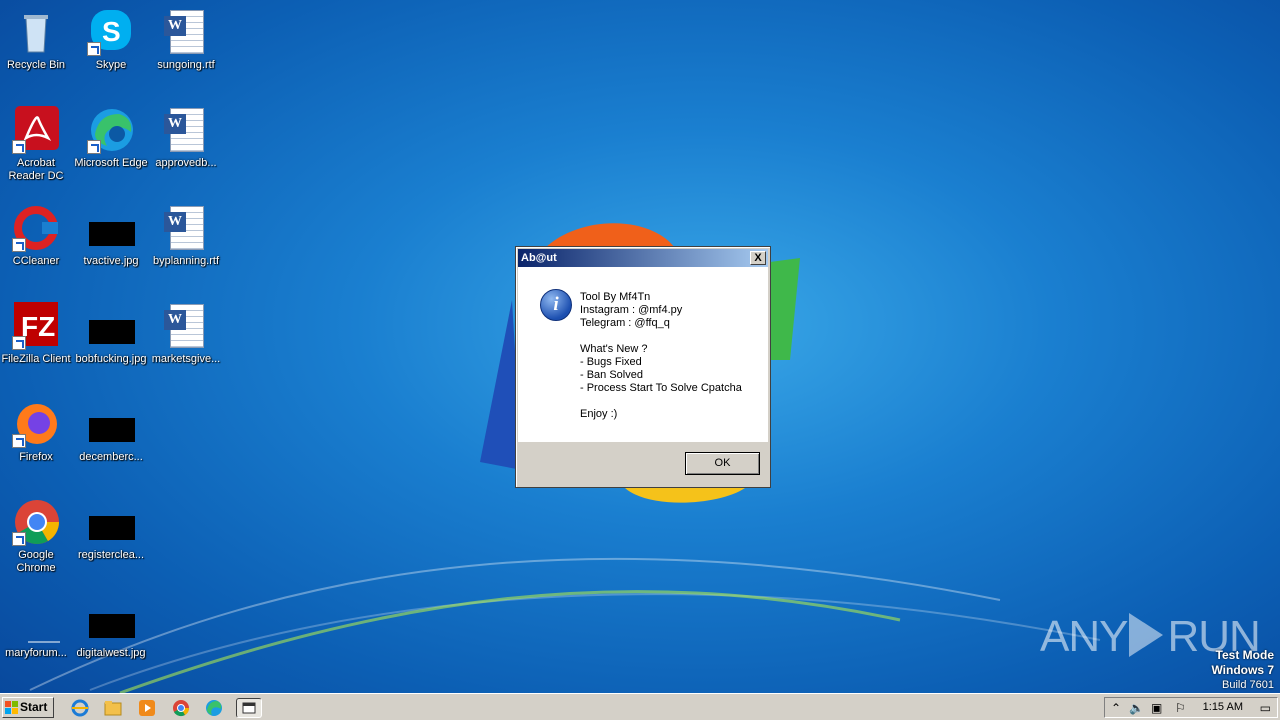 This screenshot has width=1280, height=720. I want to click on desktop-icon-label: Skype, so click(111, 65).